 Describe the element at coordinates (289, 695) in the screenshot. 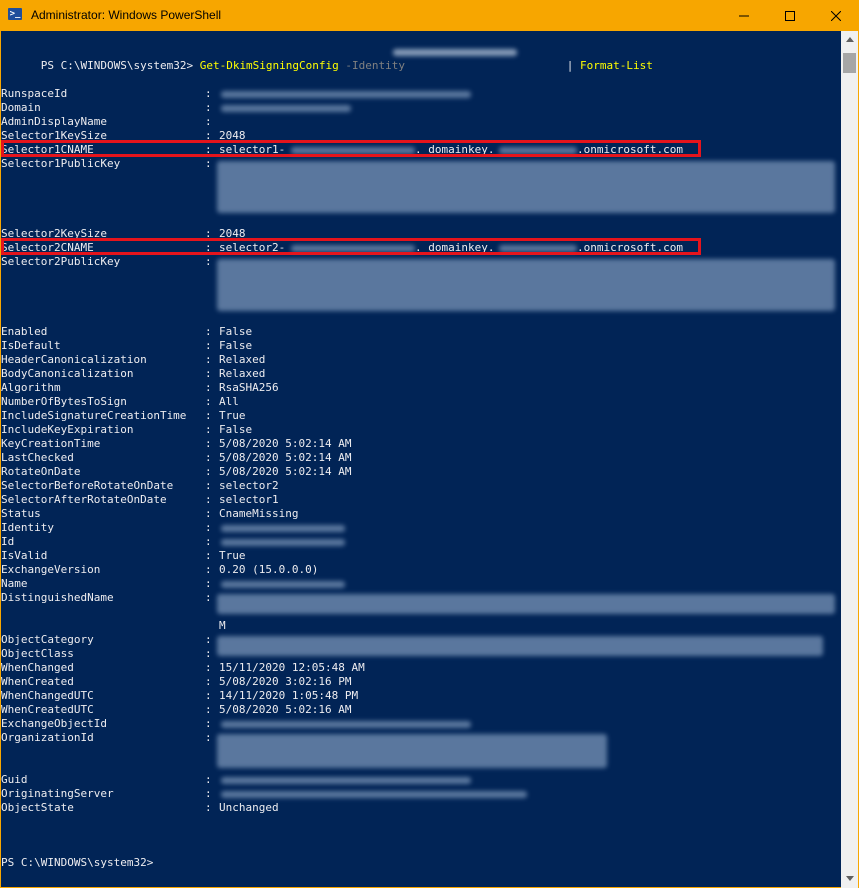

I see `value-when-changed-utc: 14/11/2020 1:05:48 PM` at that location.